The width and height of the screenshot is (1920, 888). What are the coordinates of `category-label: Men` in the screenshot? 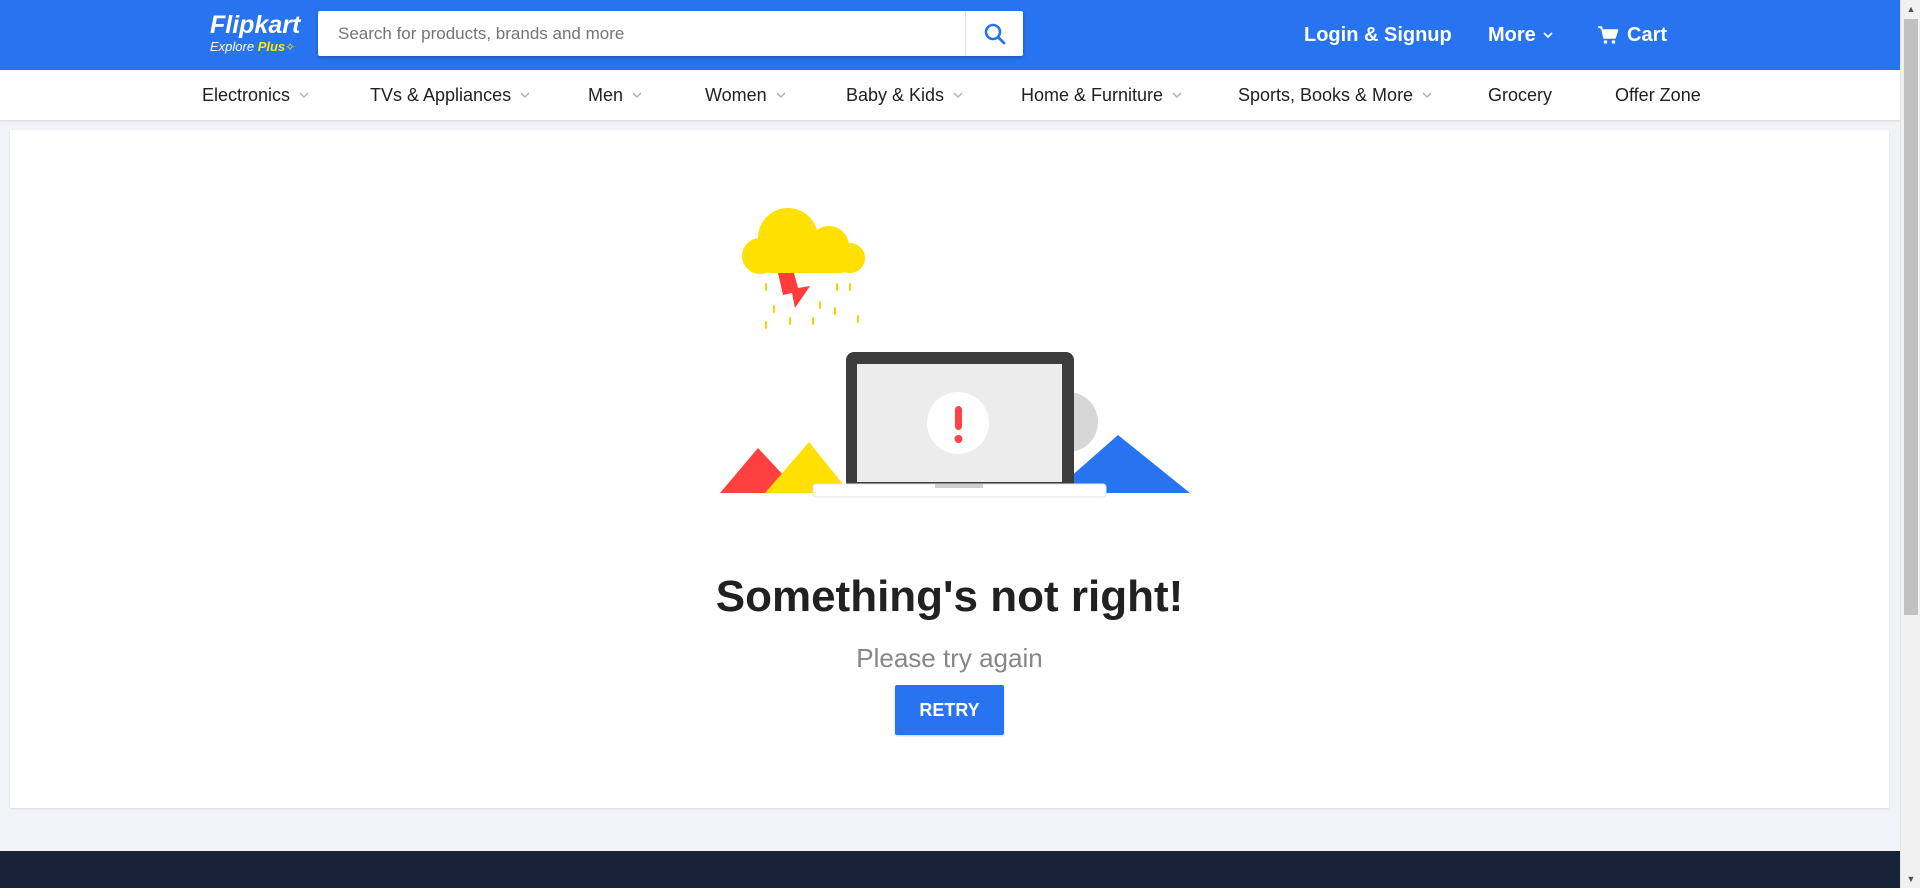 It's located at (606, 95).